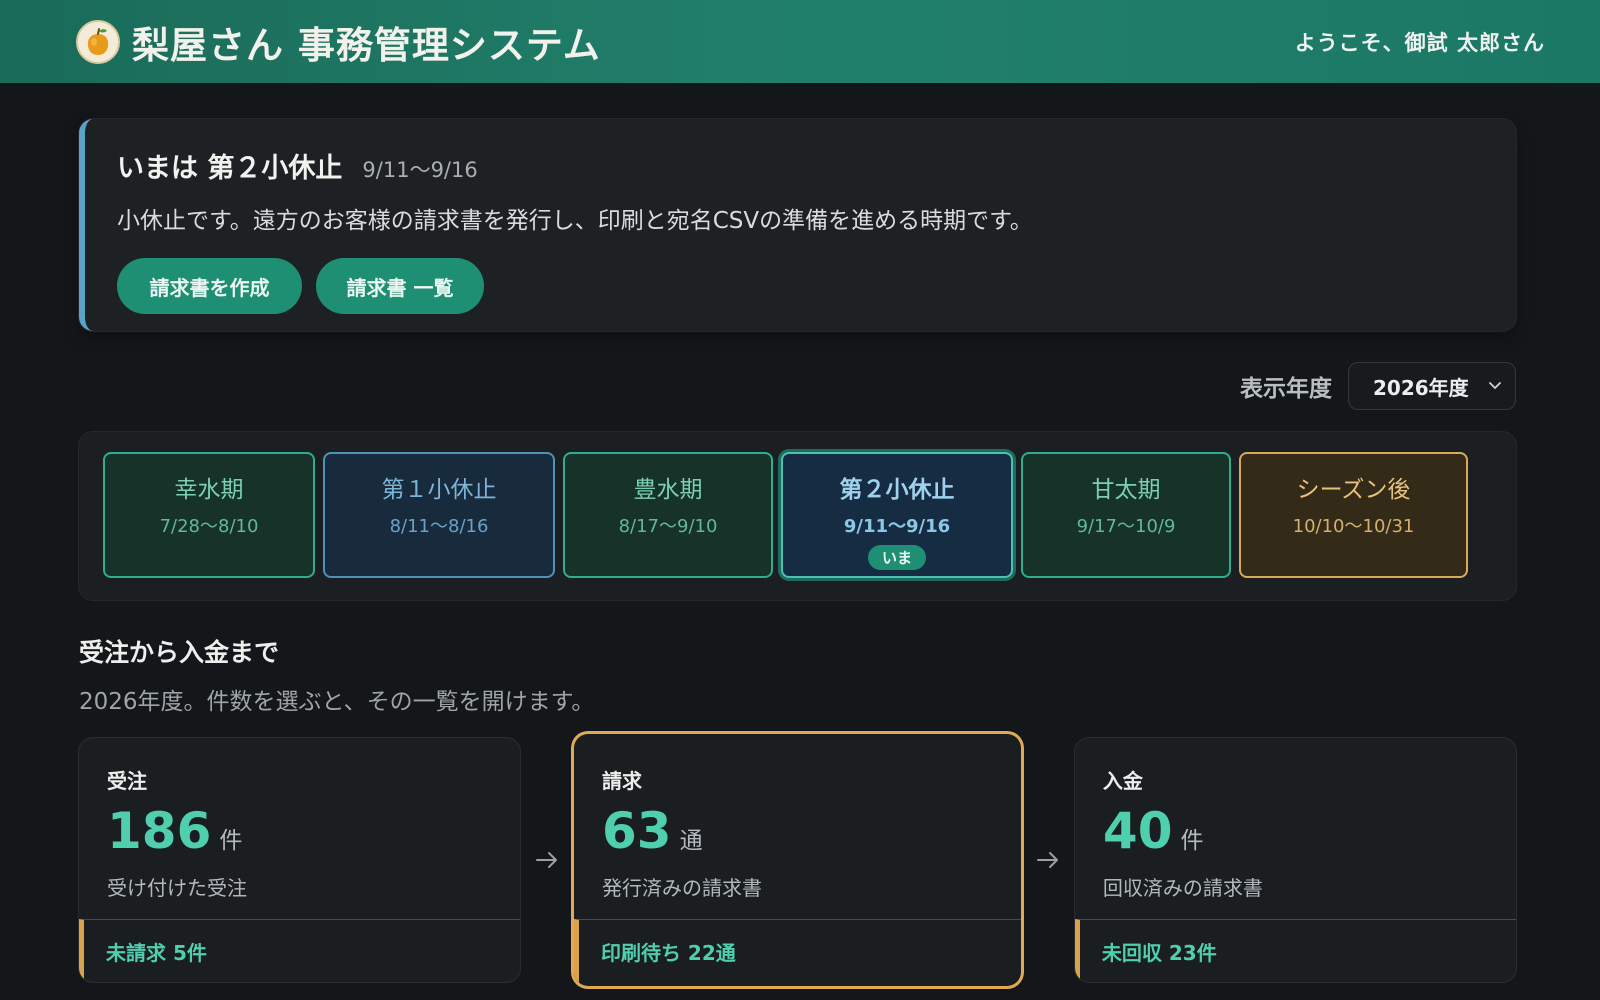 The width and height of the screenshot is (1600, 1000). I want to click on year-select: 2026年度, so click(1432, 386).